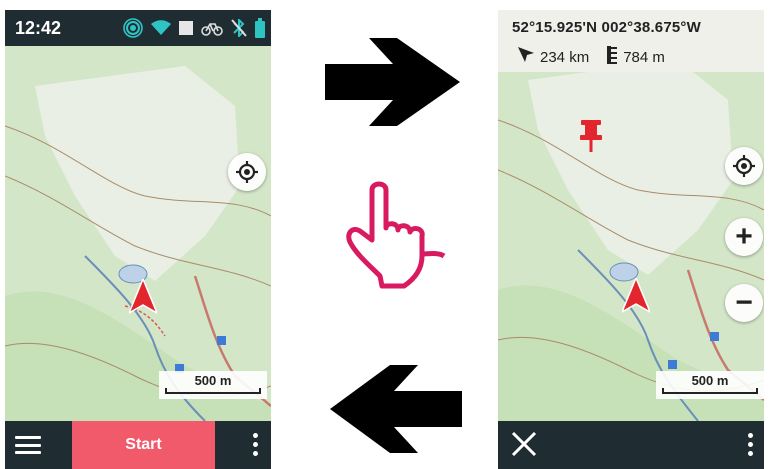  What do you see at coordinates (143, 445) in the screenshot?
I see `start-button: Start` at bounding box center [143, 445].